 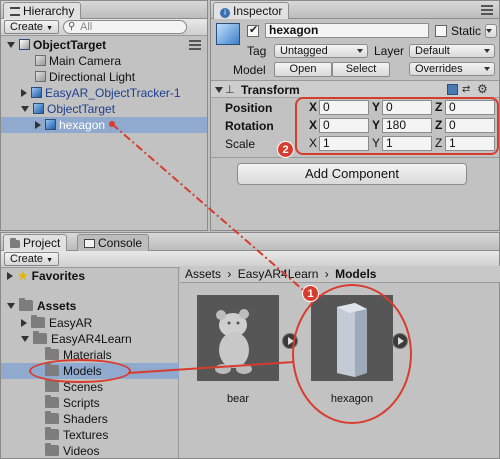 What do you see at coordinates (432, 51) in the screenshot?
I see `layer-value: Default` at bounding box center [432, 51].